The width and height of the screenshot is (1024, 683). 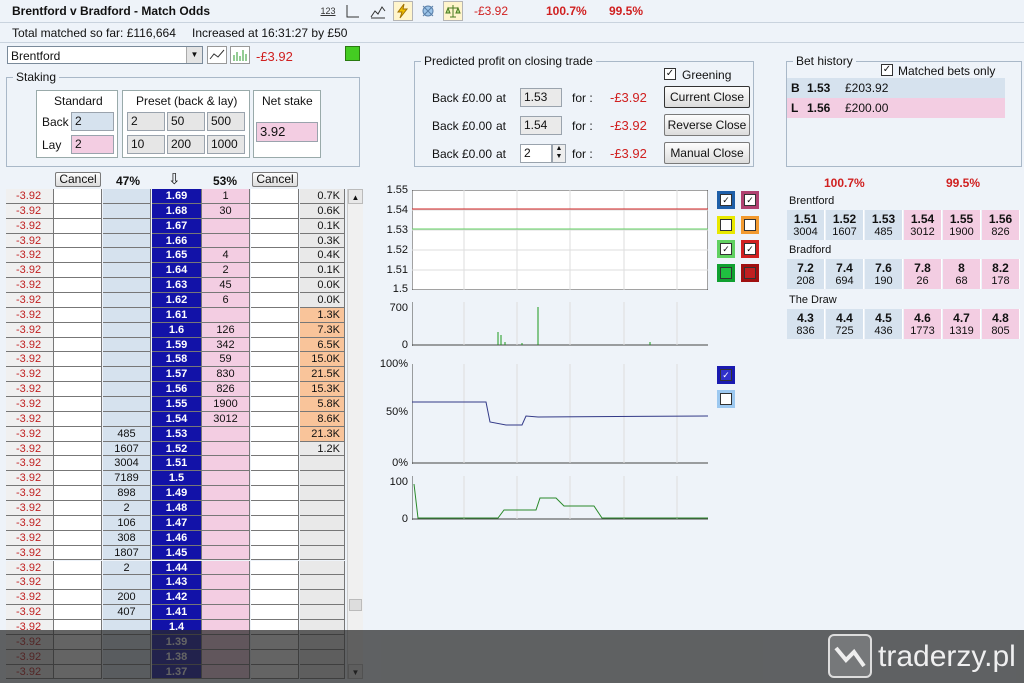 I want to click on ladder-row: -3.92 1.56 826 15.3K, so click(x=184, y=390).